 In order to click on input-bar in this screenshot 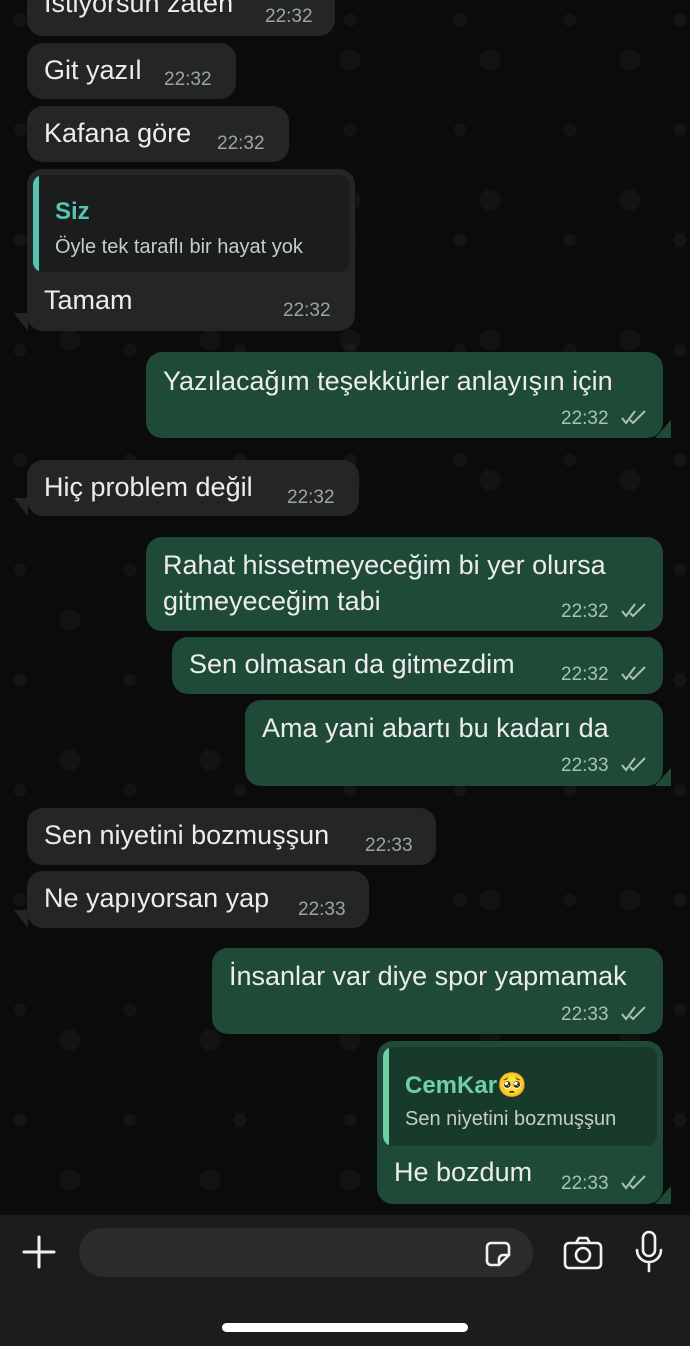, I will do `click(345, 1280)`.